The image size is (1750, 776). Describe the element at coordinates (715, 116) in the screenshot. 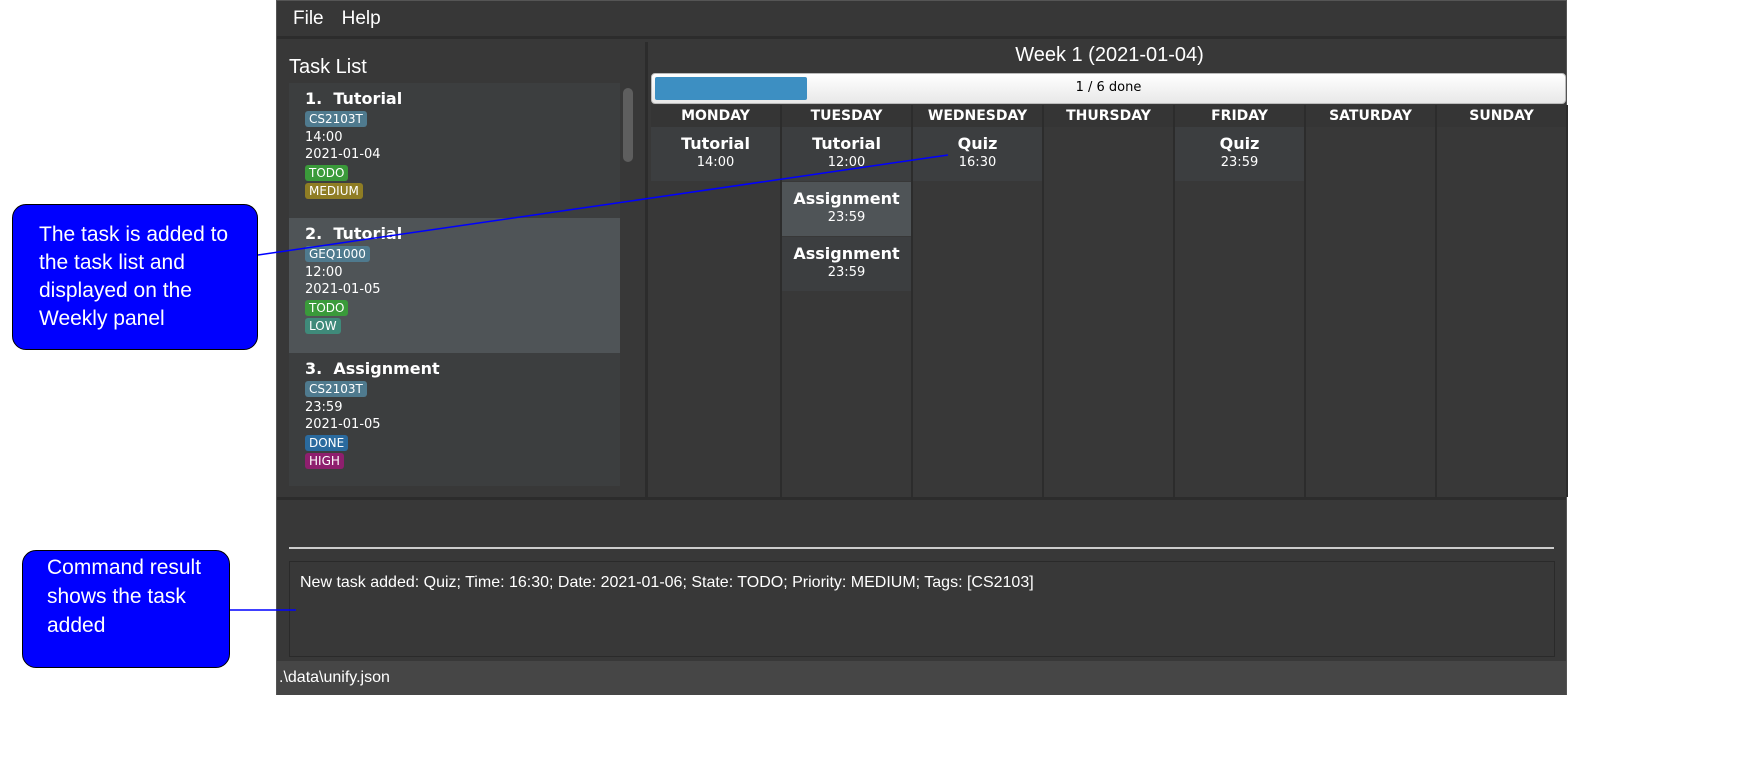

I see `day-header: MONDAY` at that location.